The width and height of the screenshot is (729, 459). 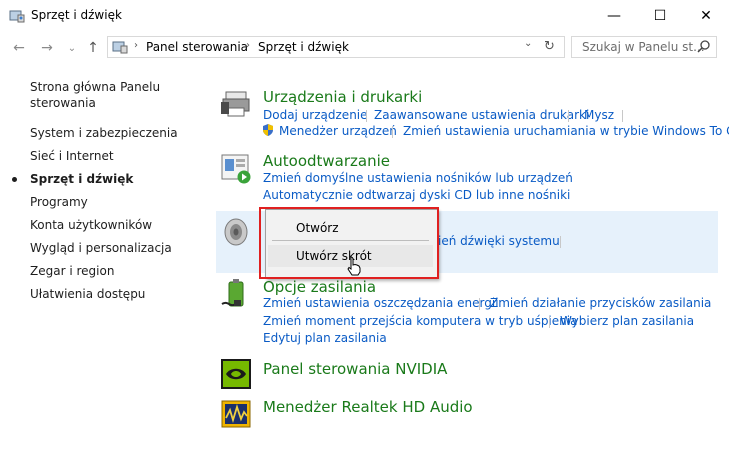 I want to click on link-device-manager: Menedżer urządzeń, so click(x=338, y=131).